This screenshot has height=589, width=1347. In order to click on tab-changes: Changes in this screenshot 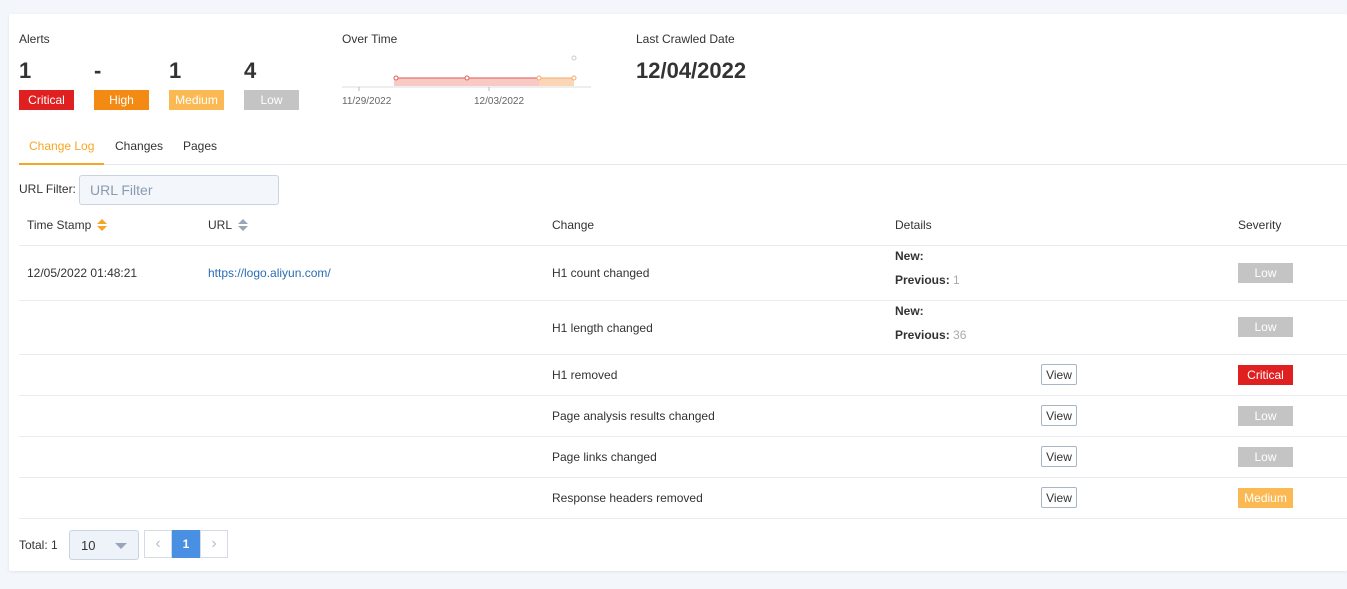, I will do `click(139, 146)`.